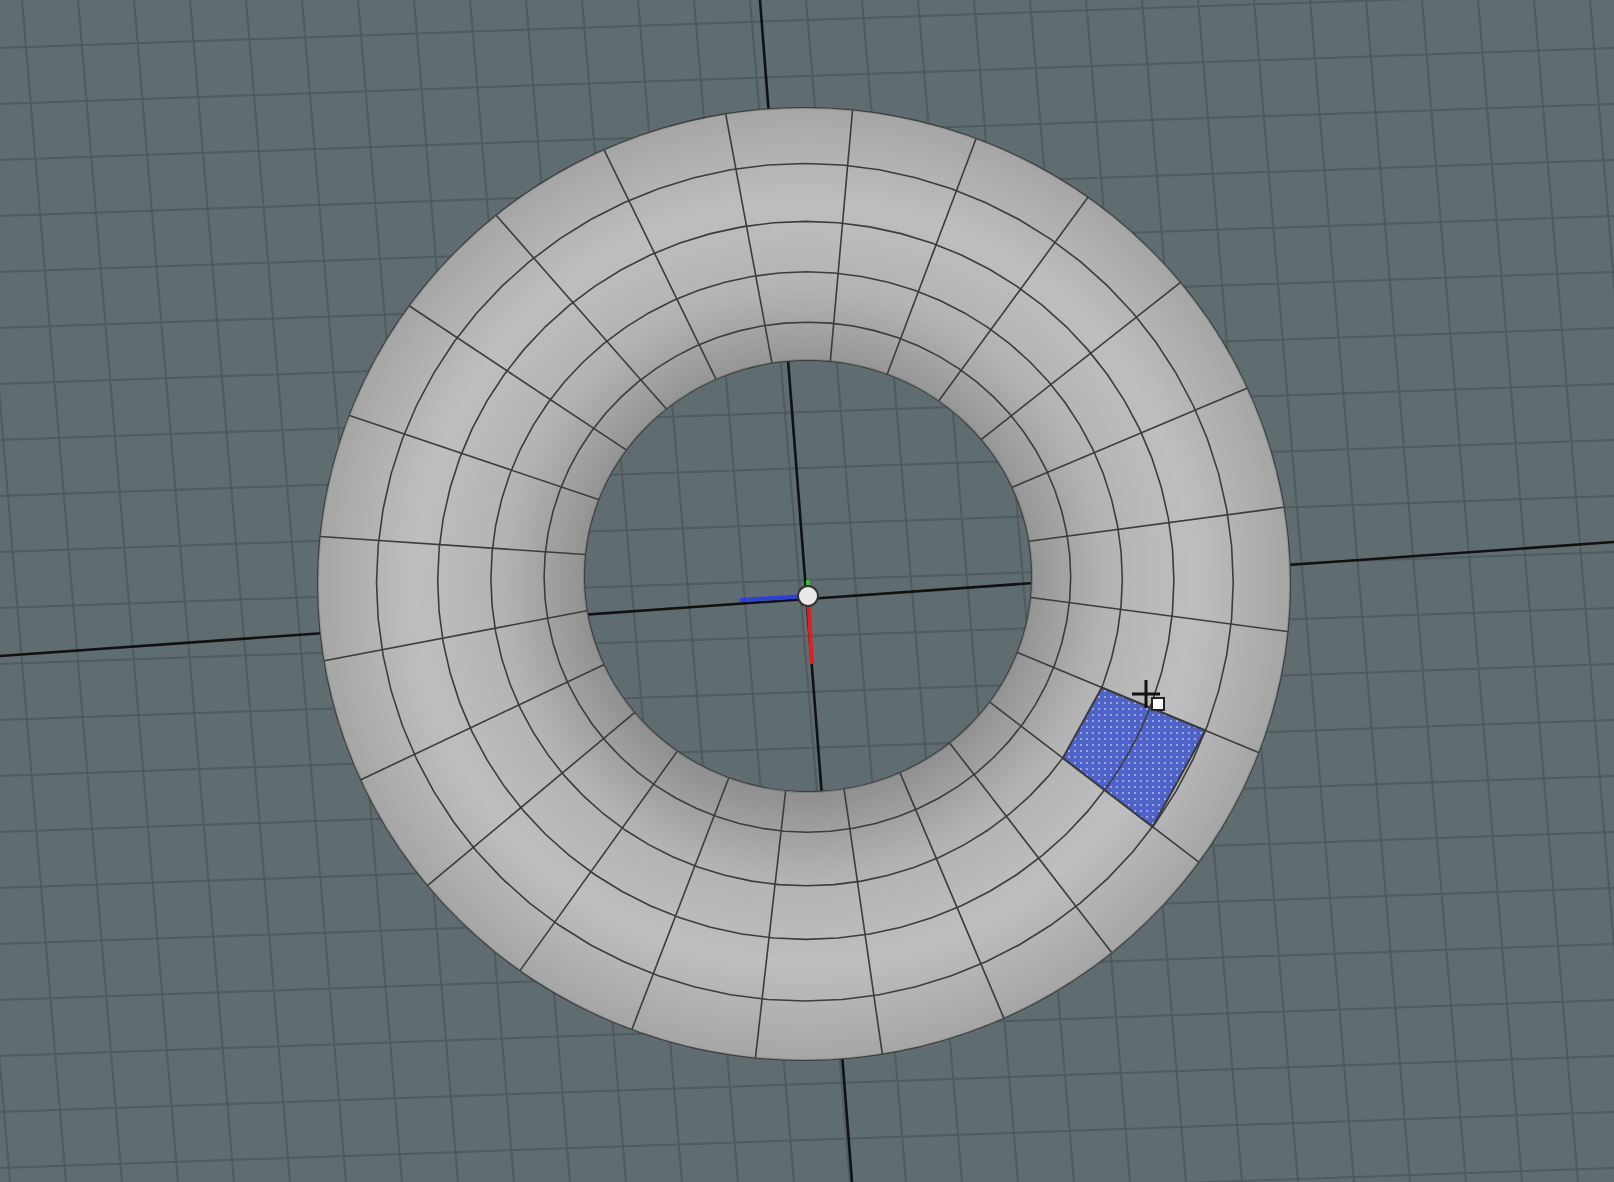  Describe the element at coordinates (779, 622) in the screenshot. I see `transform-gizmo-icon` at that location.